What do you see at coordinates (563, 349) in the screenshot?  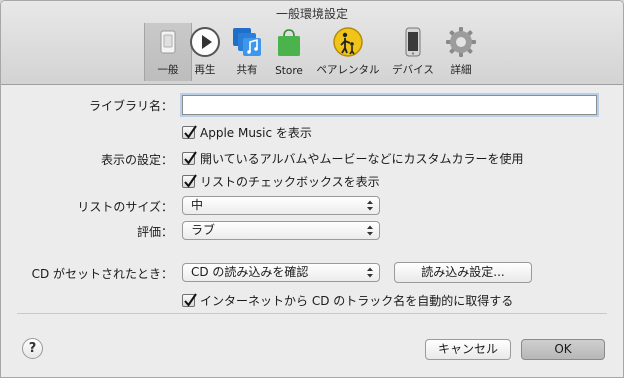 I see `ok-button: OK` at bounding box center [563, 349].